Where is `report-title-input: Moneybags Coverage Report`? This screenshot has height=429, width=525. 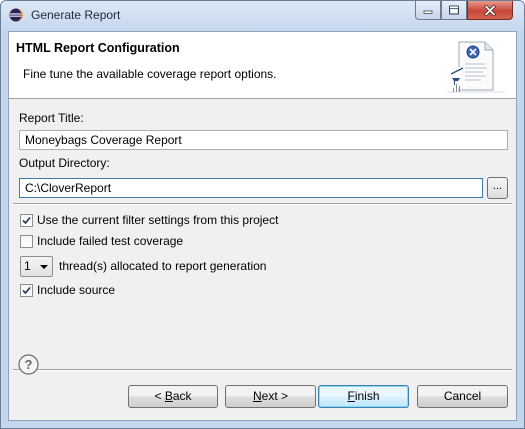 report-title-input: Moneybags Coverage Report is located at coordinates (263, 140).